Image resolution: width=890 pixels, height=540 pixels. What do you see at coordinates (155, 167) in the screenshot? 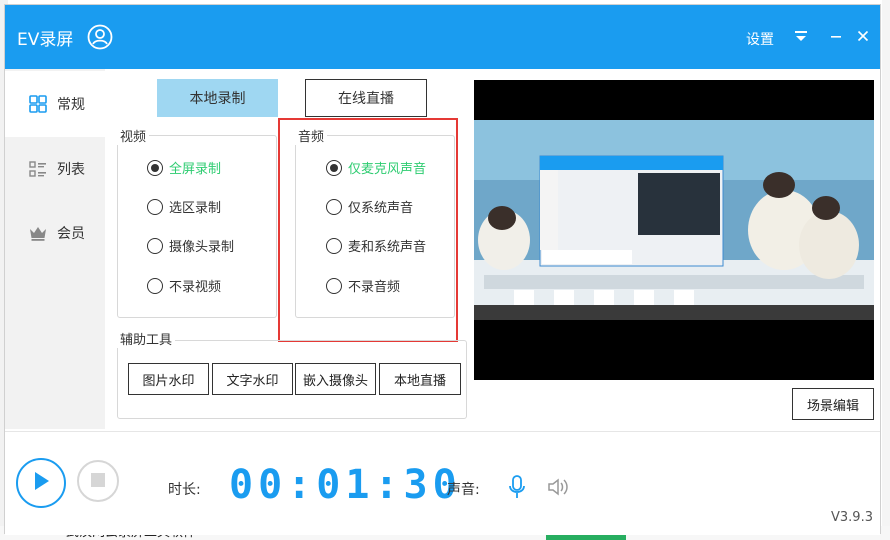
I see `radio-checked-icon` at bounding box center [155, 167].